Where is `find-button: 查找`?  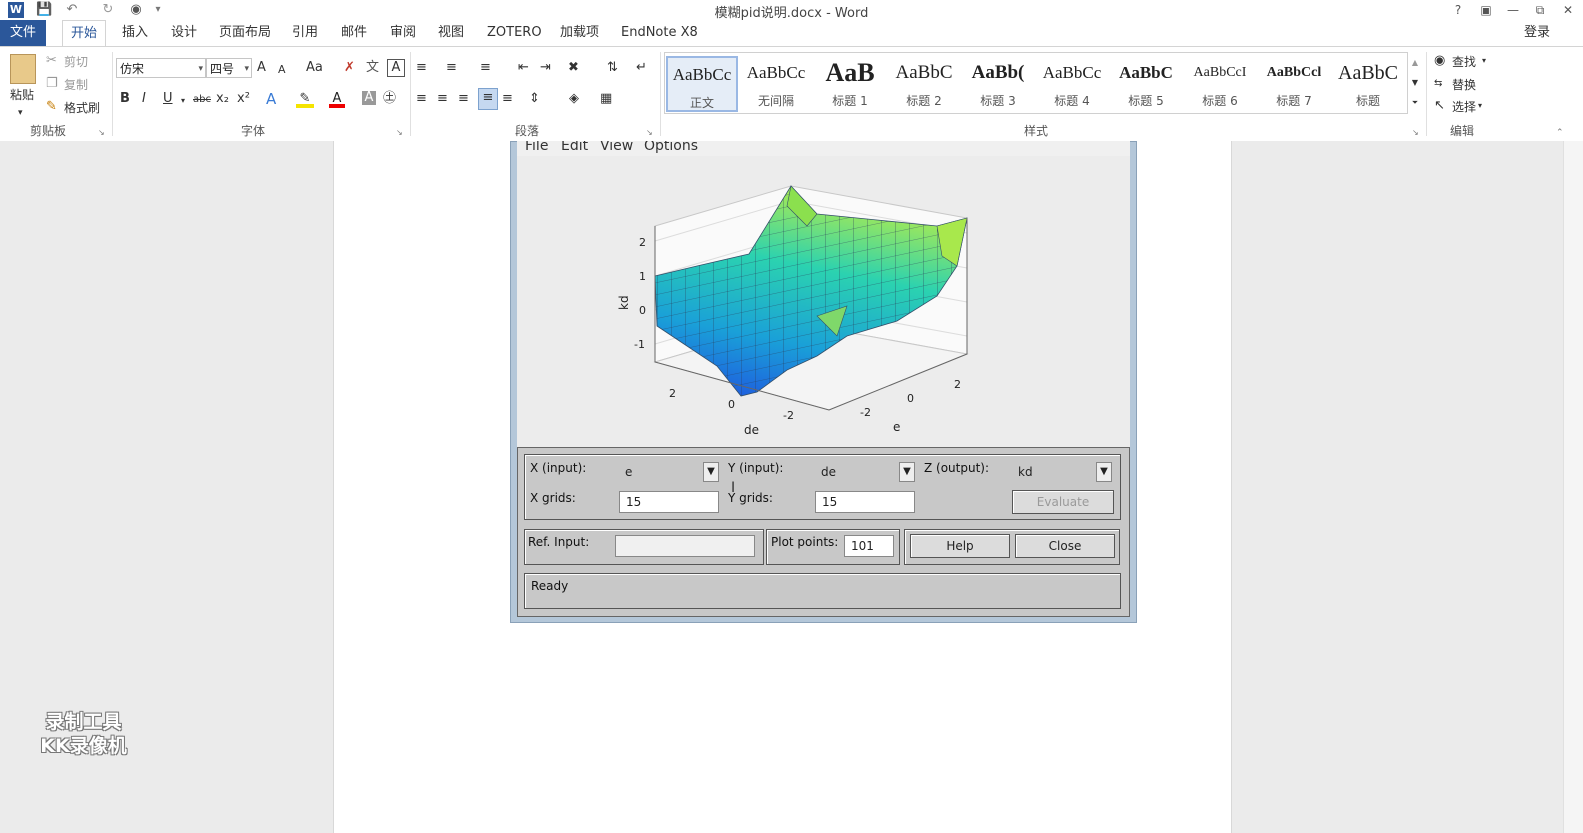 find-button: 查找 is located at coordinates (1464, 61).